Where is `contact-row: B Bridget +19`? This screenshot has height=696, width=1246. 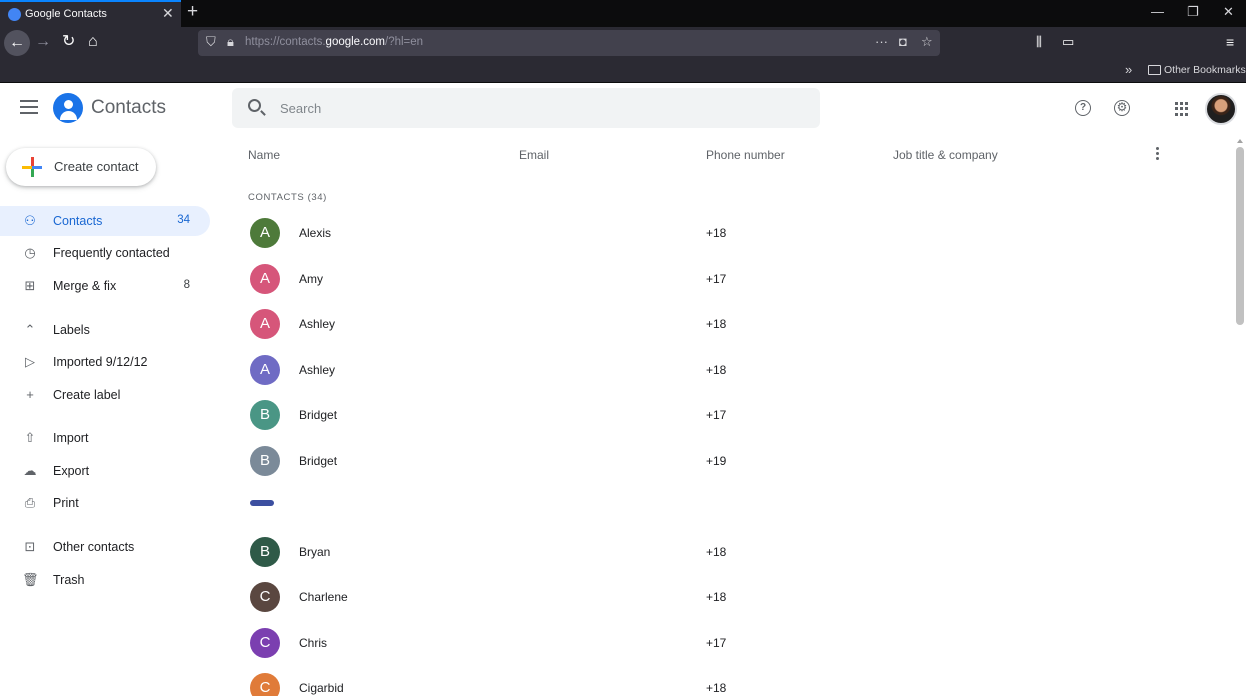
contact-row: B Bridget +19 is located at coordinates (732, 462).